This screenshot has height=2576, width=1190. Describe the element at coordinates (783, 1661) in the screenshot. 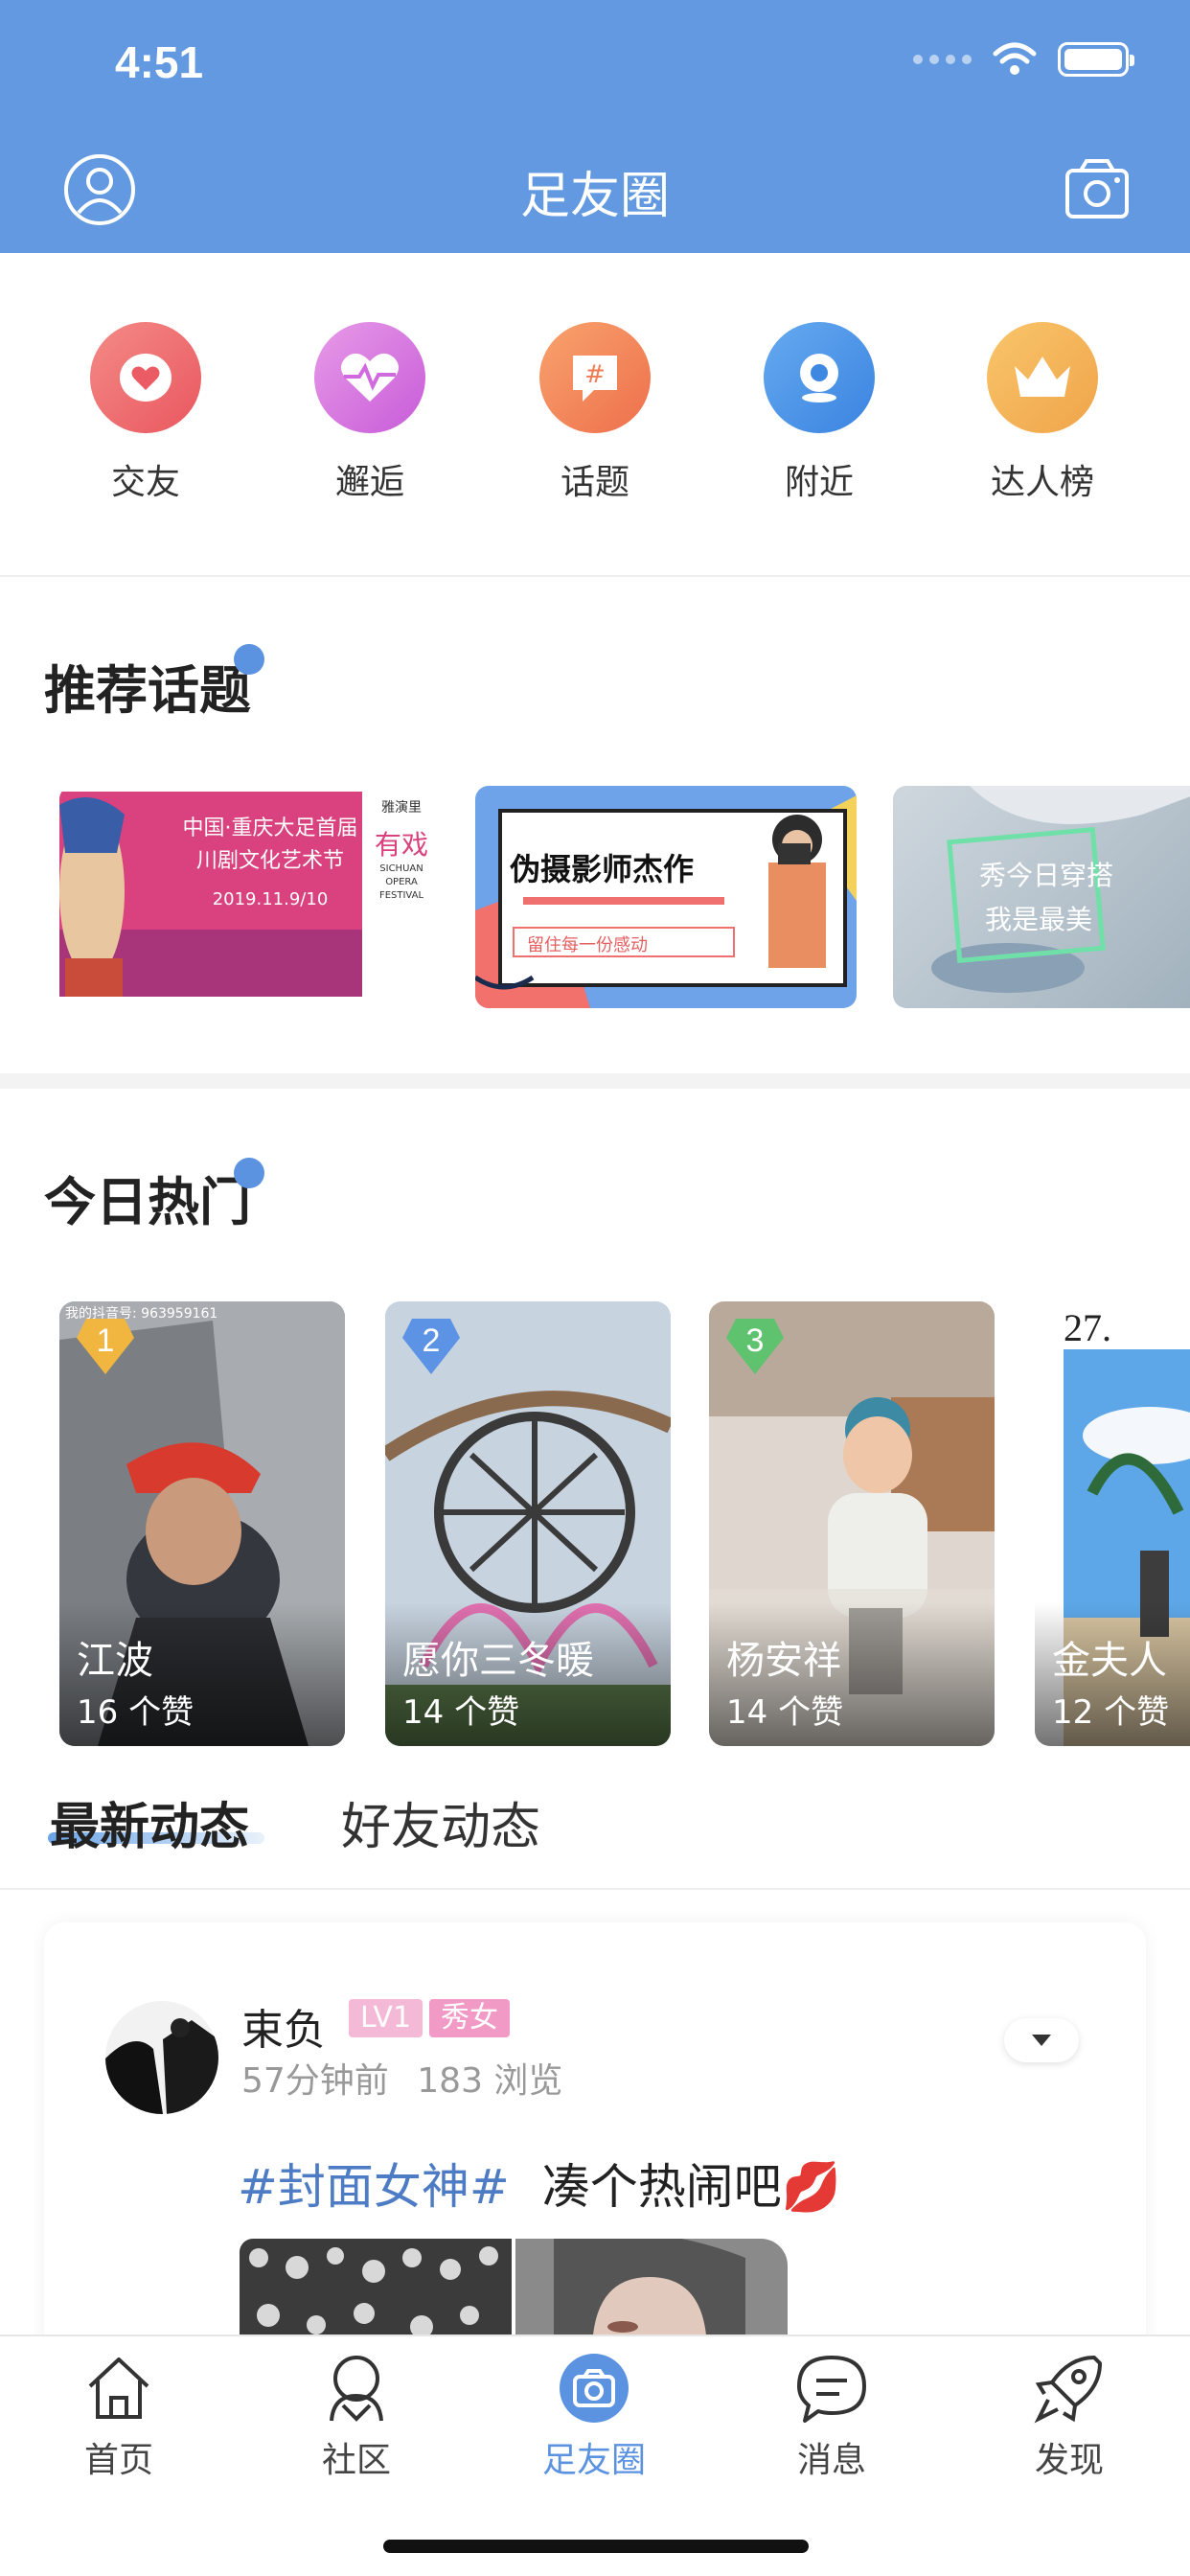

I see `hot-name: 杨安祥` at that location.